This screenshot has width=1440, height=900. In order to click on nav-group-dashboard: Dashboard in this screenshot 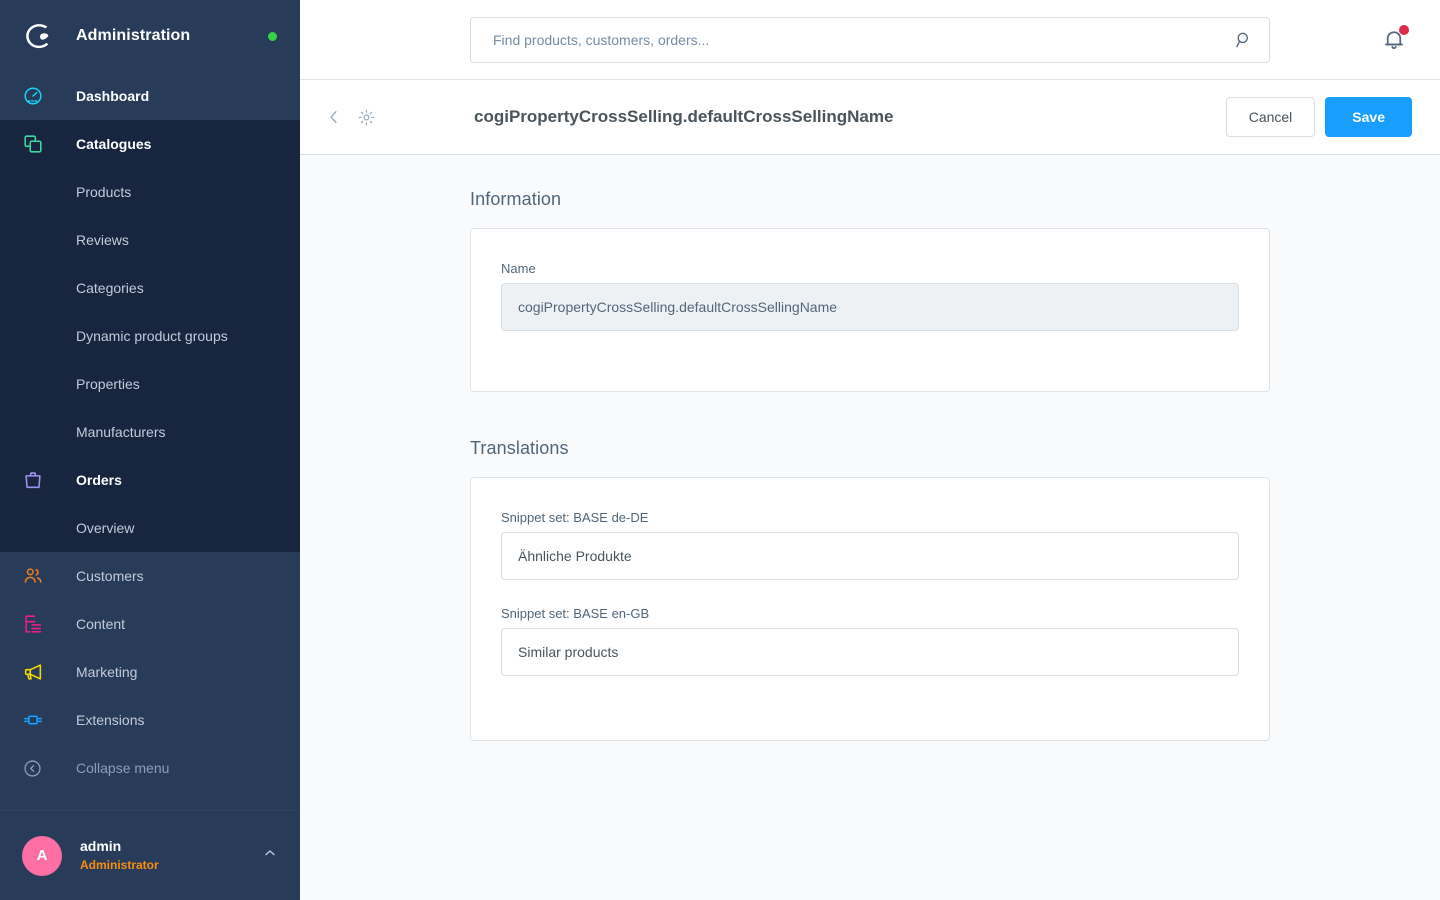, I will do `click(150, 96)`.